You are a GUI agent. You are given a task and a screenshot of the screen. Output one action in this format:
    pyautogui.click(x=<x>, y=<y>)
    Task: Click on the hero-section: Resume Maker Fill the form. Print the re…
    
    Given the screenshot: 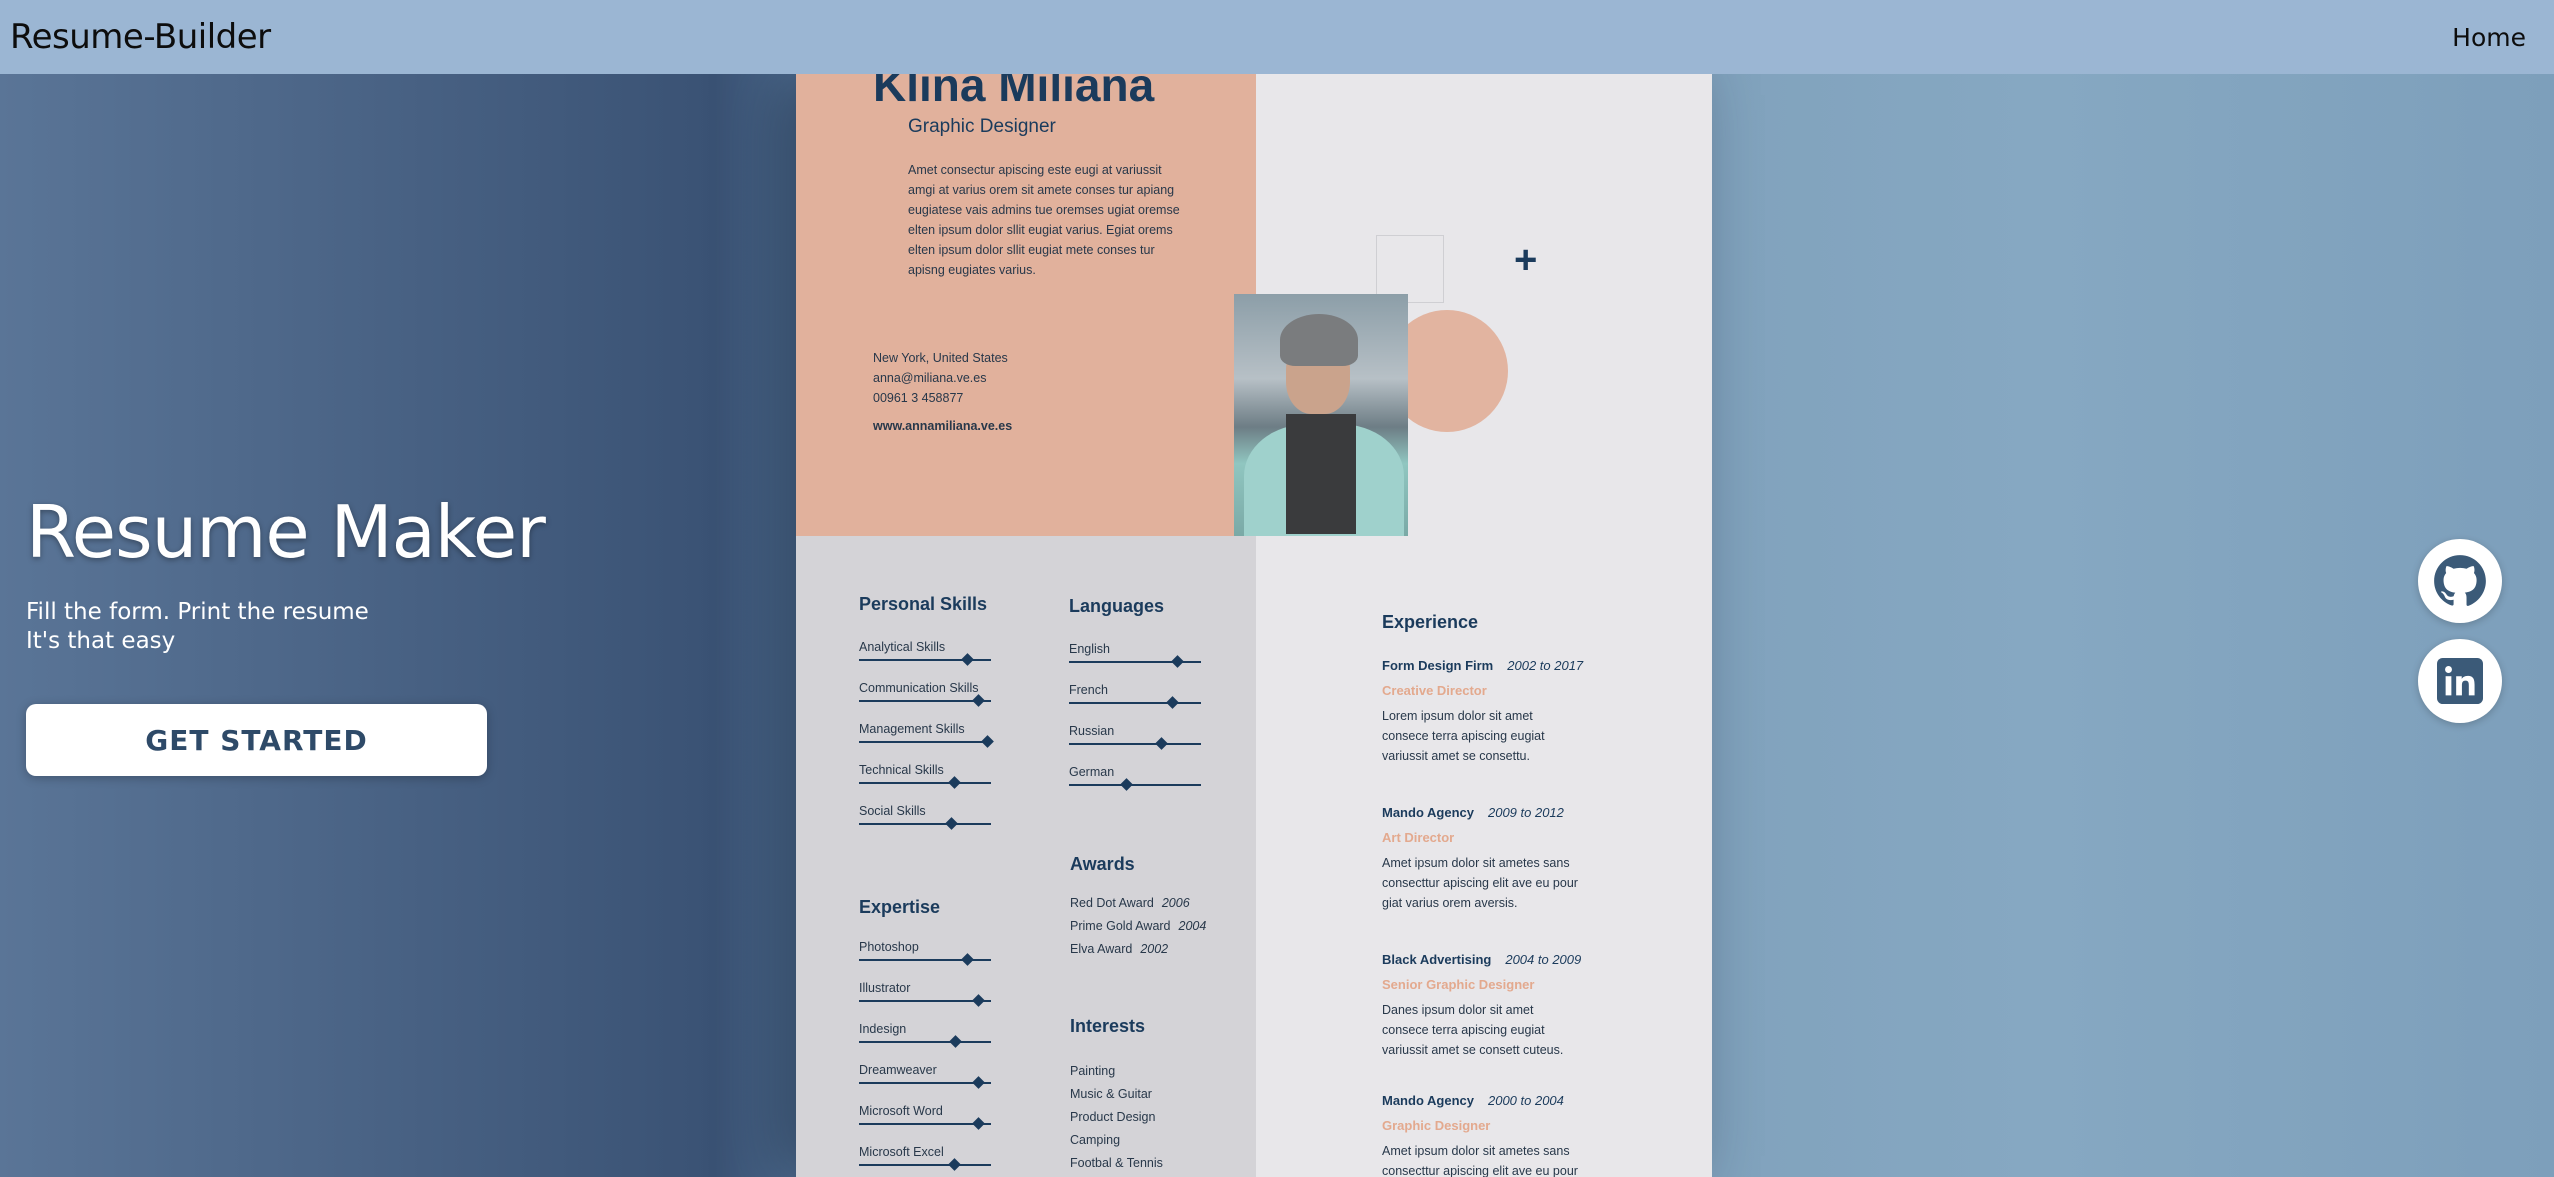 What is the action you would take?
    pyautogui.click(x=286, y=633)
    